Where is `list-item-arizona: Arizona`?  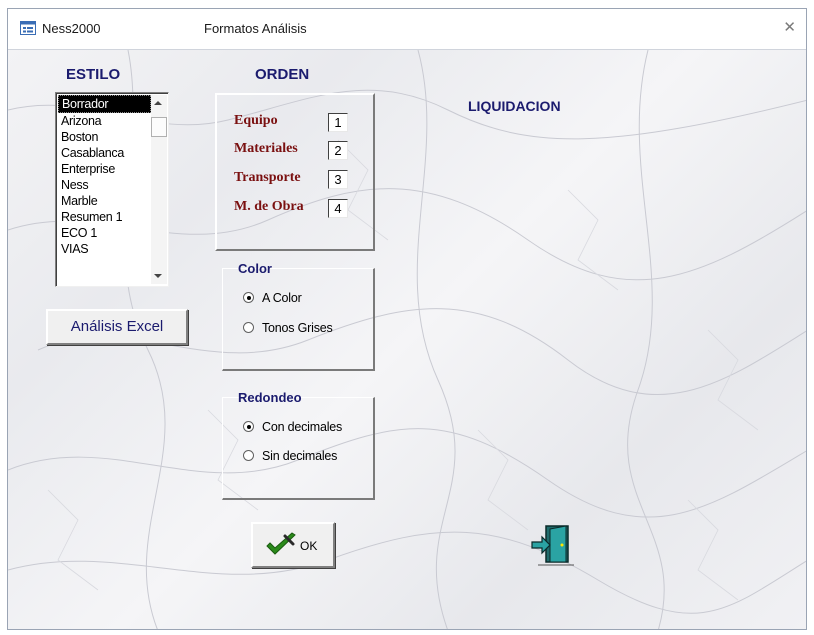
list-item-arizona: Arizona is located at coordinates (103, 121).